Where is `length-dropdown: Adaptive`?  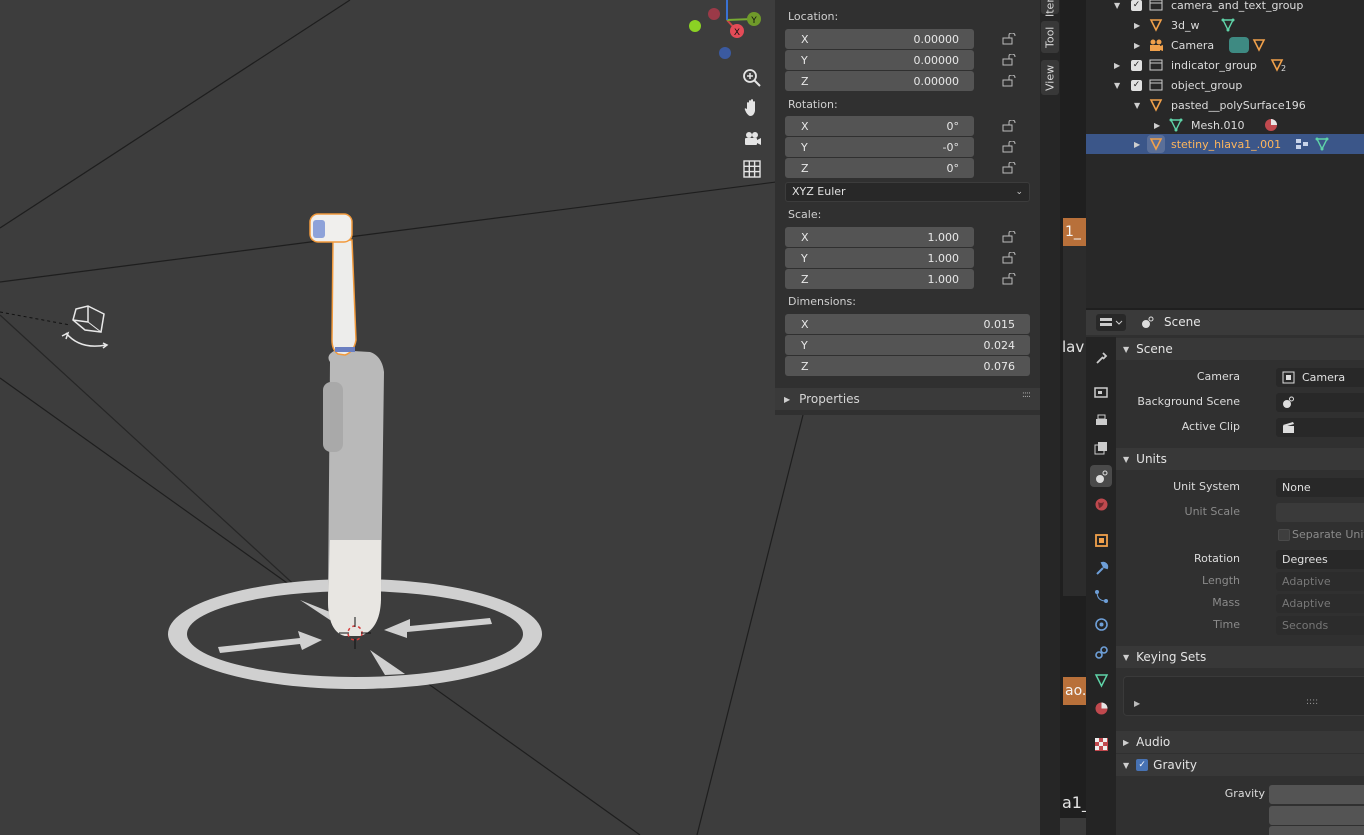 length-dropdown: Adaptive is located at coordinates (1320, 581).